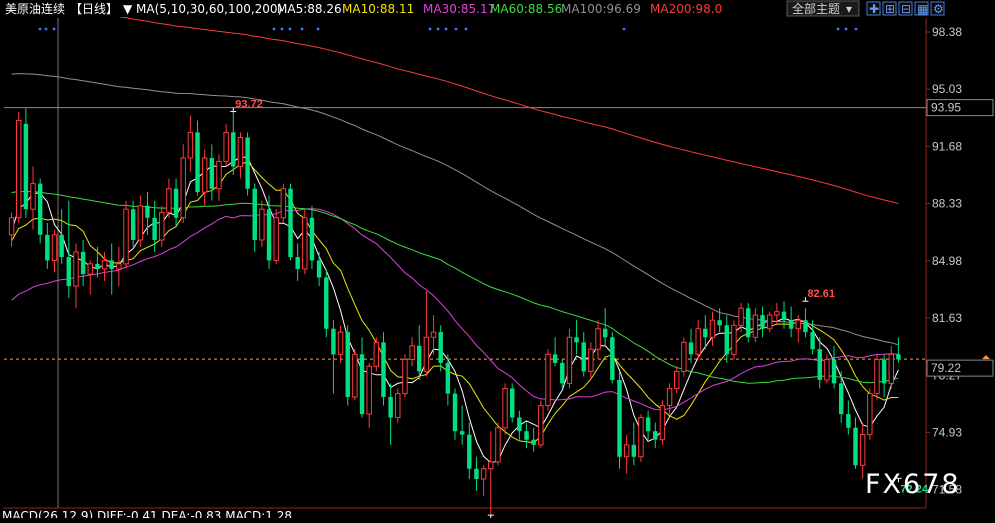 Image resolution: width=995 pixels, height=523 pixels. Describe the element at coordinates (947, 146) in the screenshot. I see `y-tick-label: 91.68` at that location.